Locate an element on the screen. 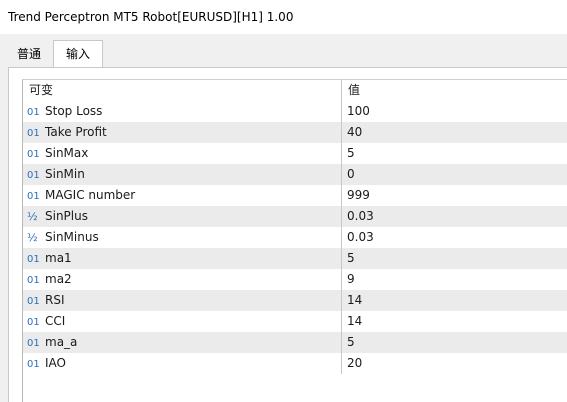 This screenshot has height=402, width=567. parameter-name-cell: 01 ma_a is located at coordinates (182, 342).